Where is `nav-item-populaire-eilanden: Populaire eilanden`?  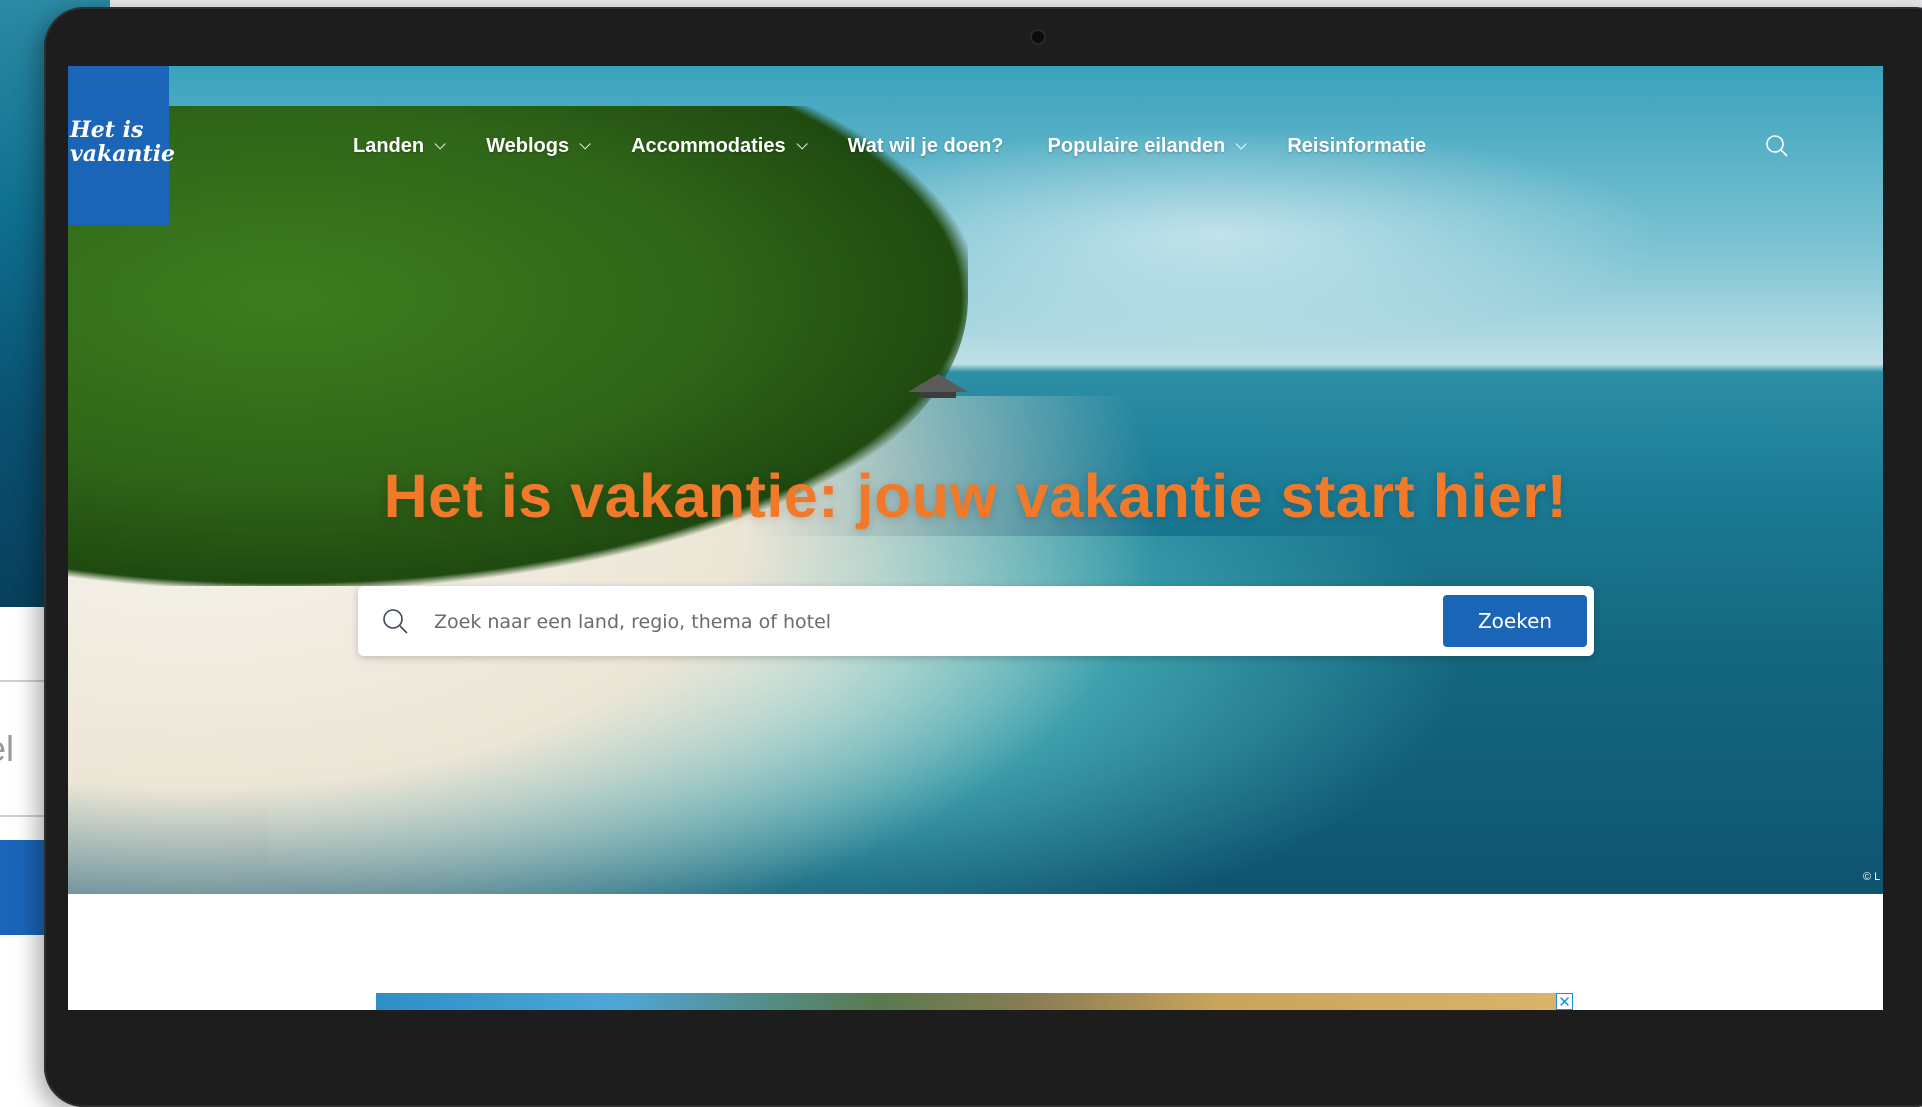
nav-item-populaire-eilanden: Populaire eilanden is located at coordinates (1148, 146).